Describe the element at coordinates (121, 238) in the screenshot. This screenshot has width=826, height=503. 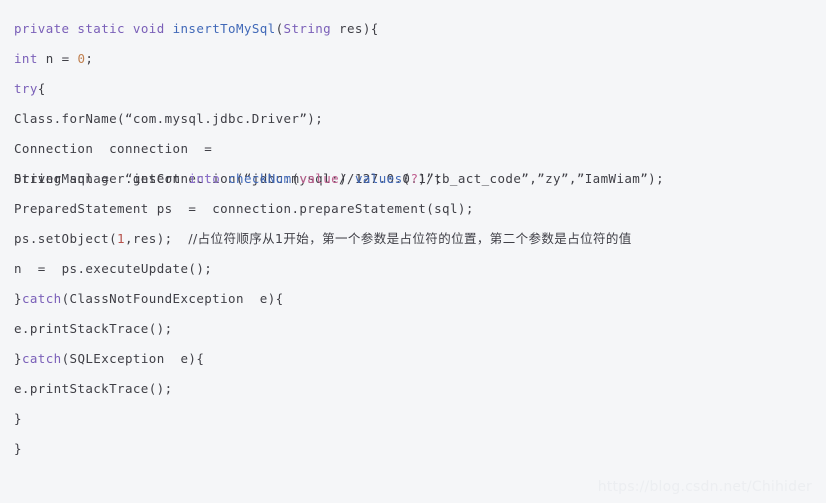
I see `argument-index: 1` at that location.